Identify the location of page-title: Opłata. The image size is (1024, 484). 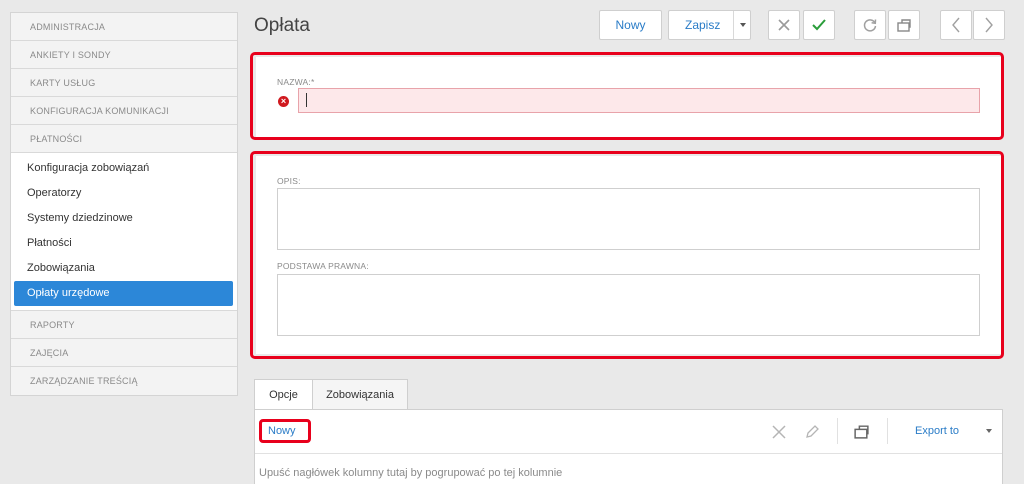
(282, 25).